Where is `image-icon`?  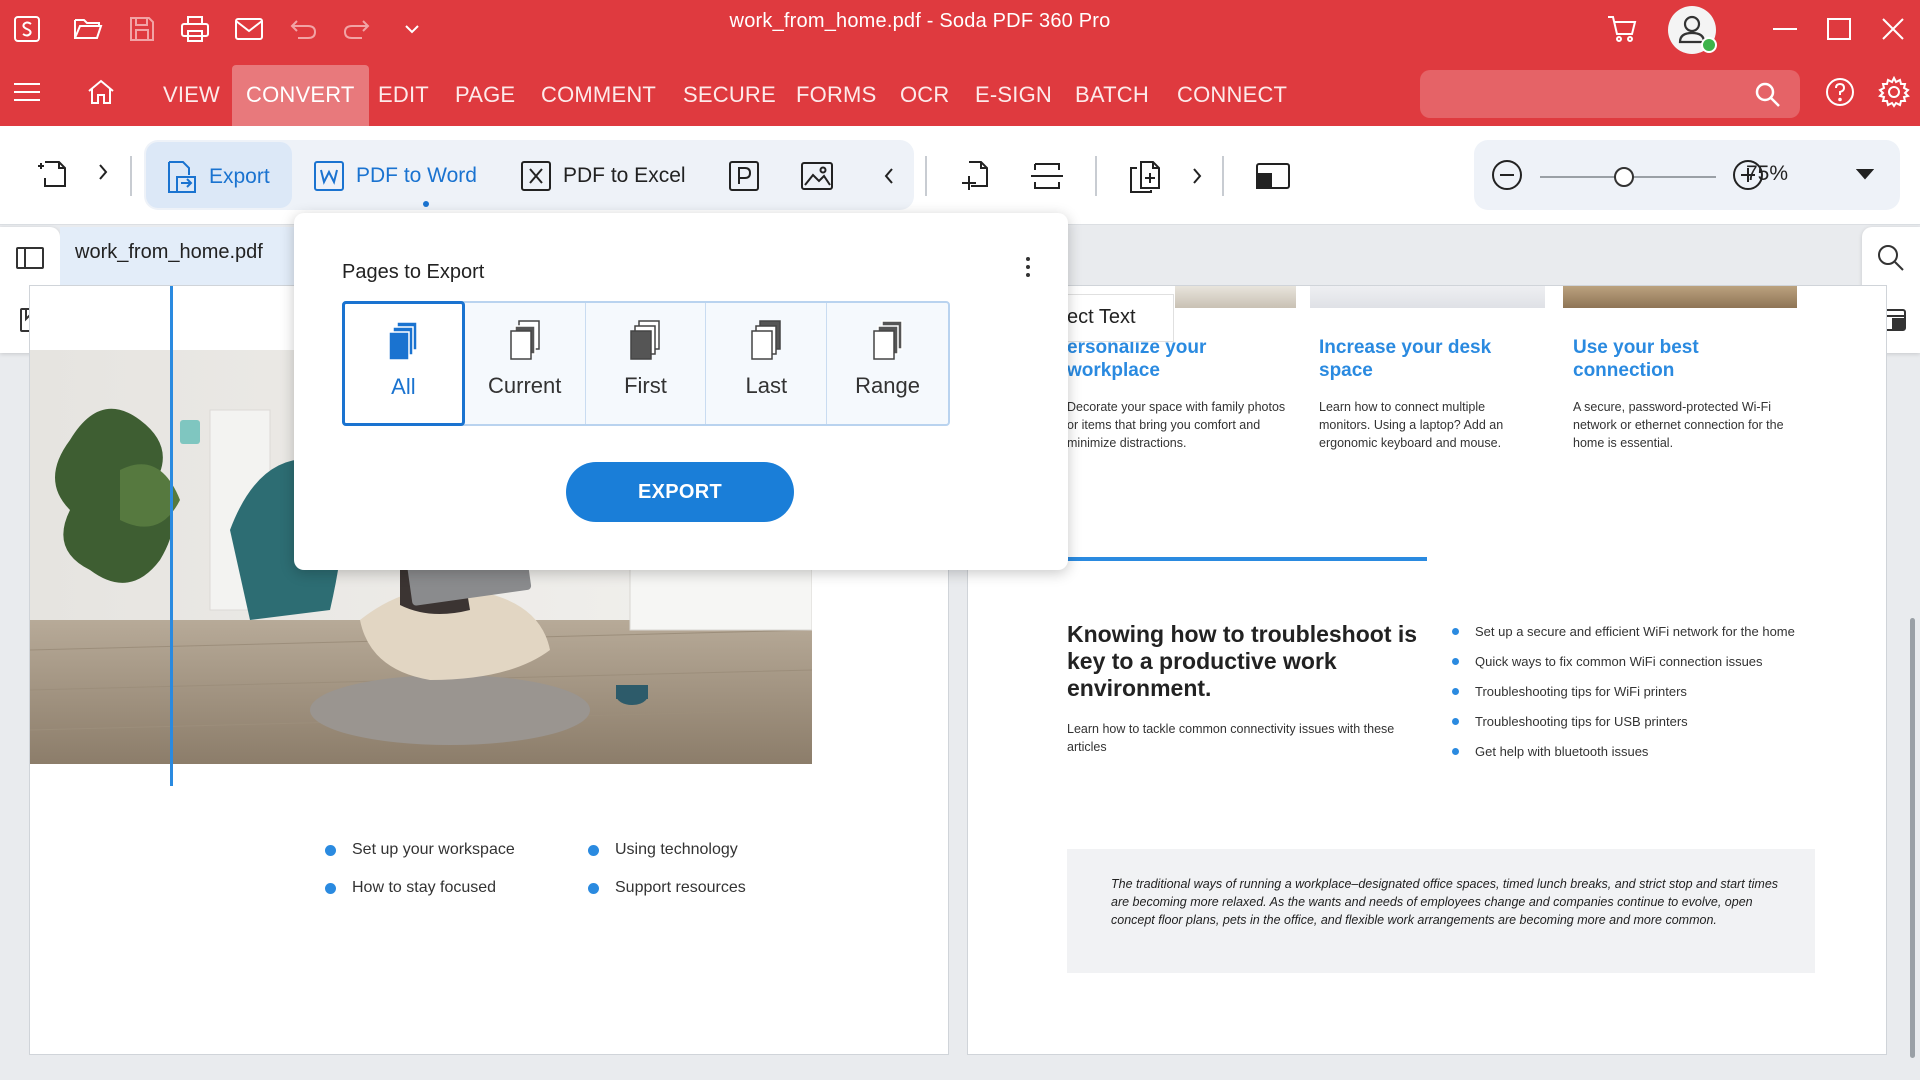
image-icon is located at coordinates (817, 176).